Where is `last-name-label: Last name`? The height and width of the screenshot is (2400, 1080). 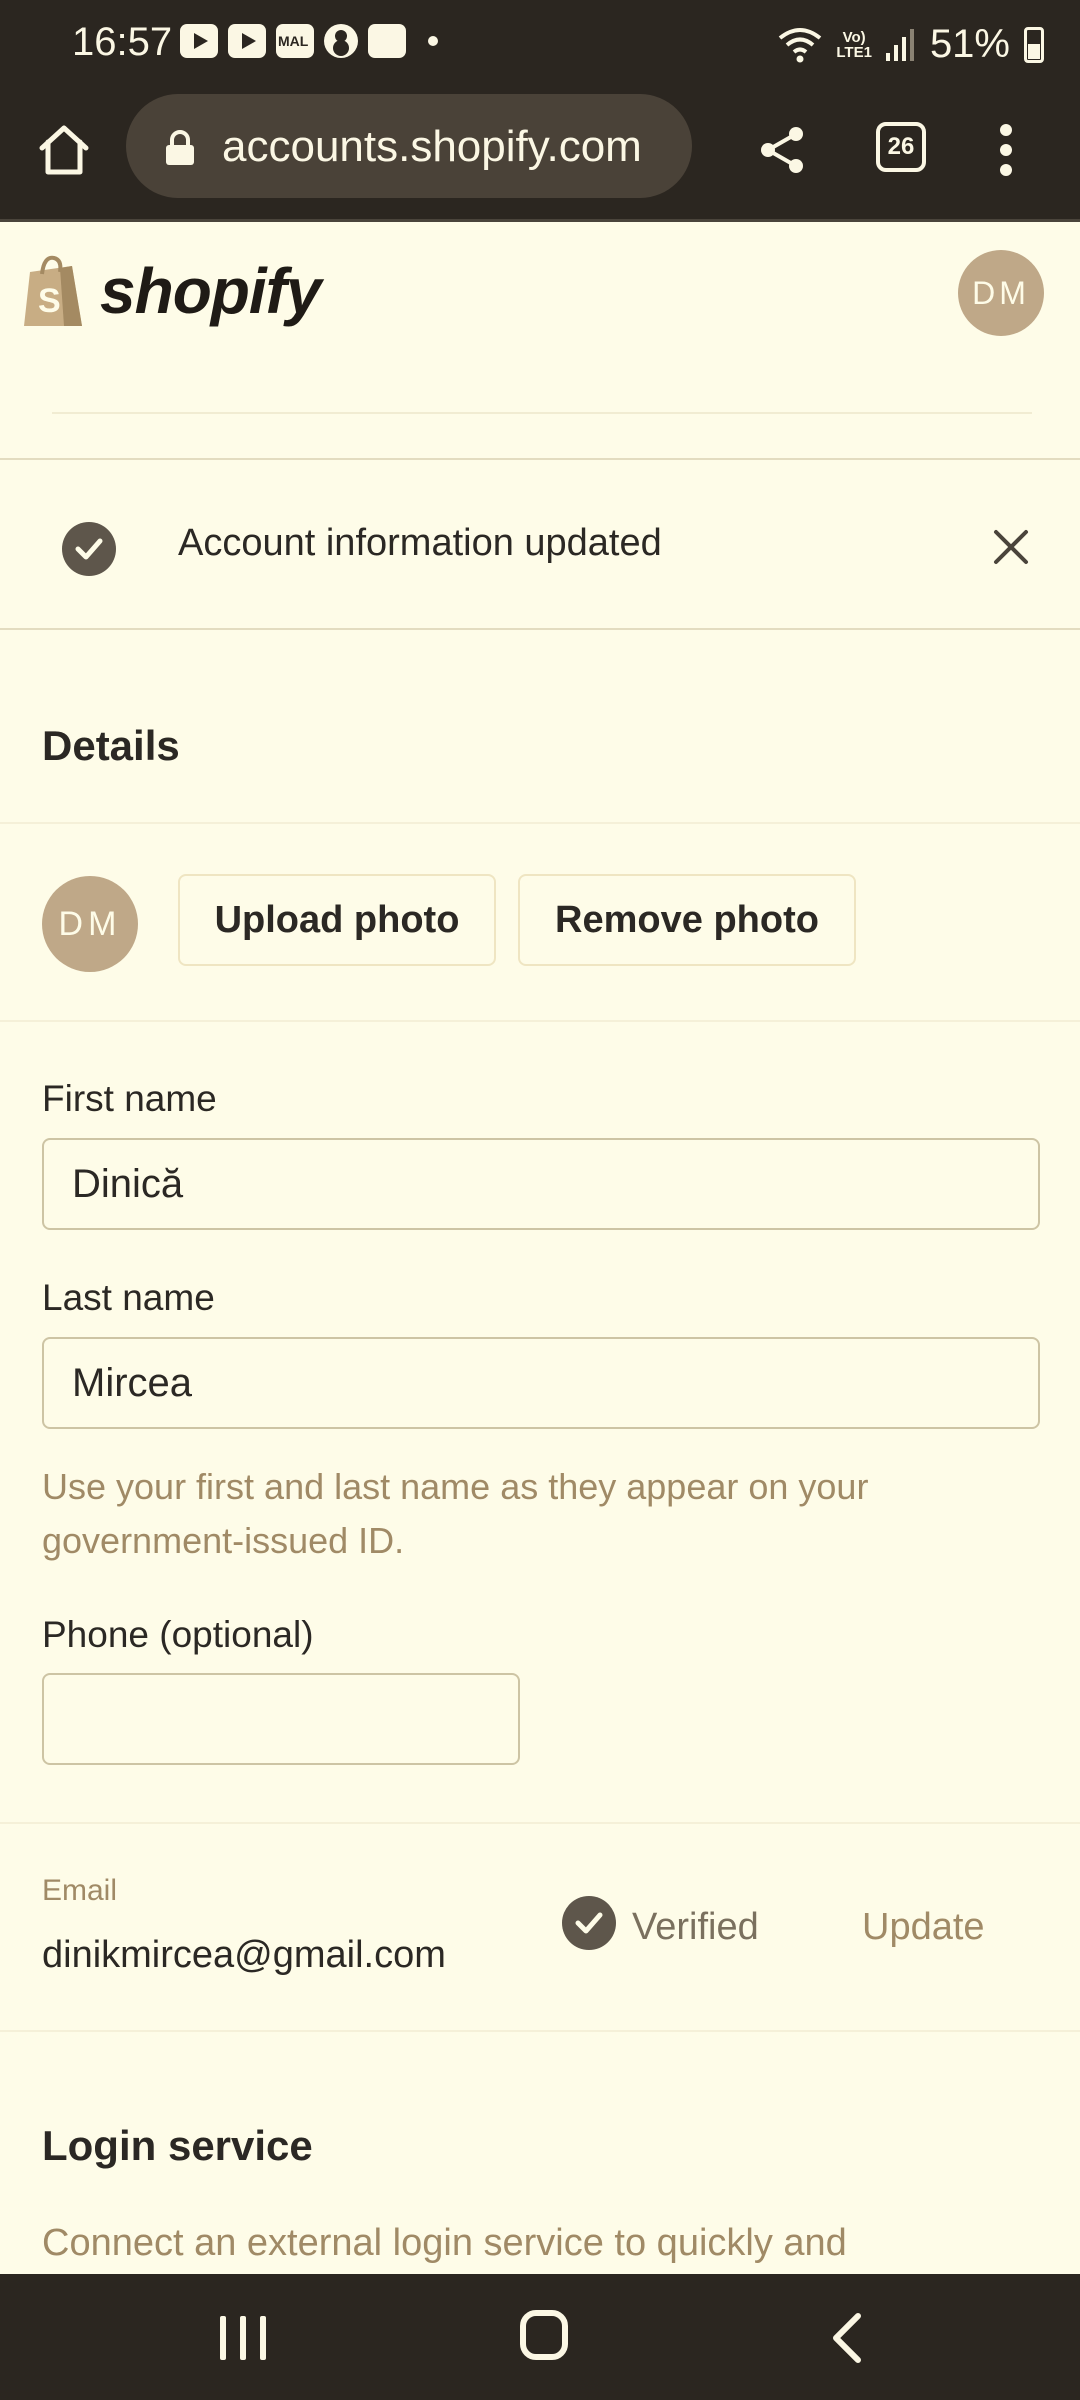 last-name-label: Last name is located at coordinates (128, 1297).